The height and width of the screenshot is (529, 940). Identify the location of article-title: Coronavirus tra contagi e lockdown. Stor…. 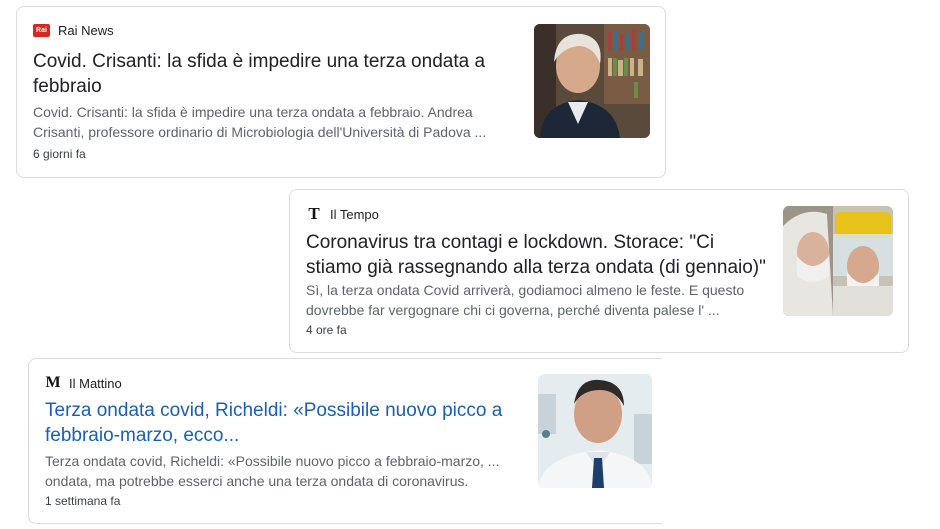
(536, 255).